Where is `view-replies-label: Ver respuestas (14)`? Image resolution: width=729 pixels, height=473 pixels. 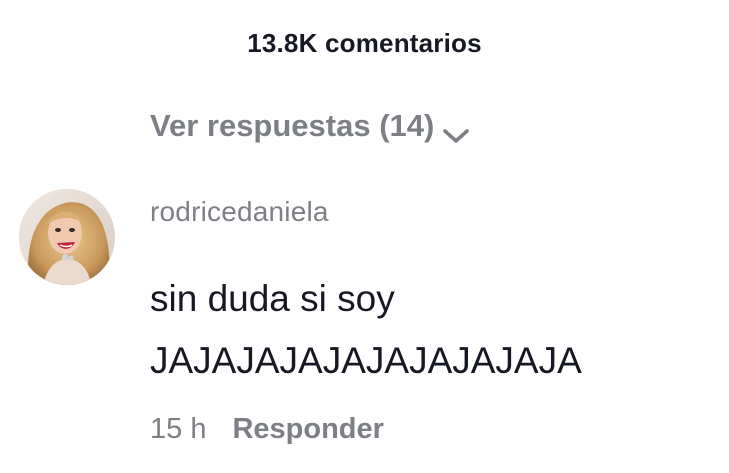
view-replies-label: Ver respuestas (14) is located at coordinates (292, 125).